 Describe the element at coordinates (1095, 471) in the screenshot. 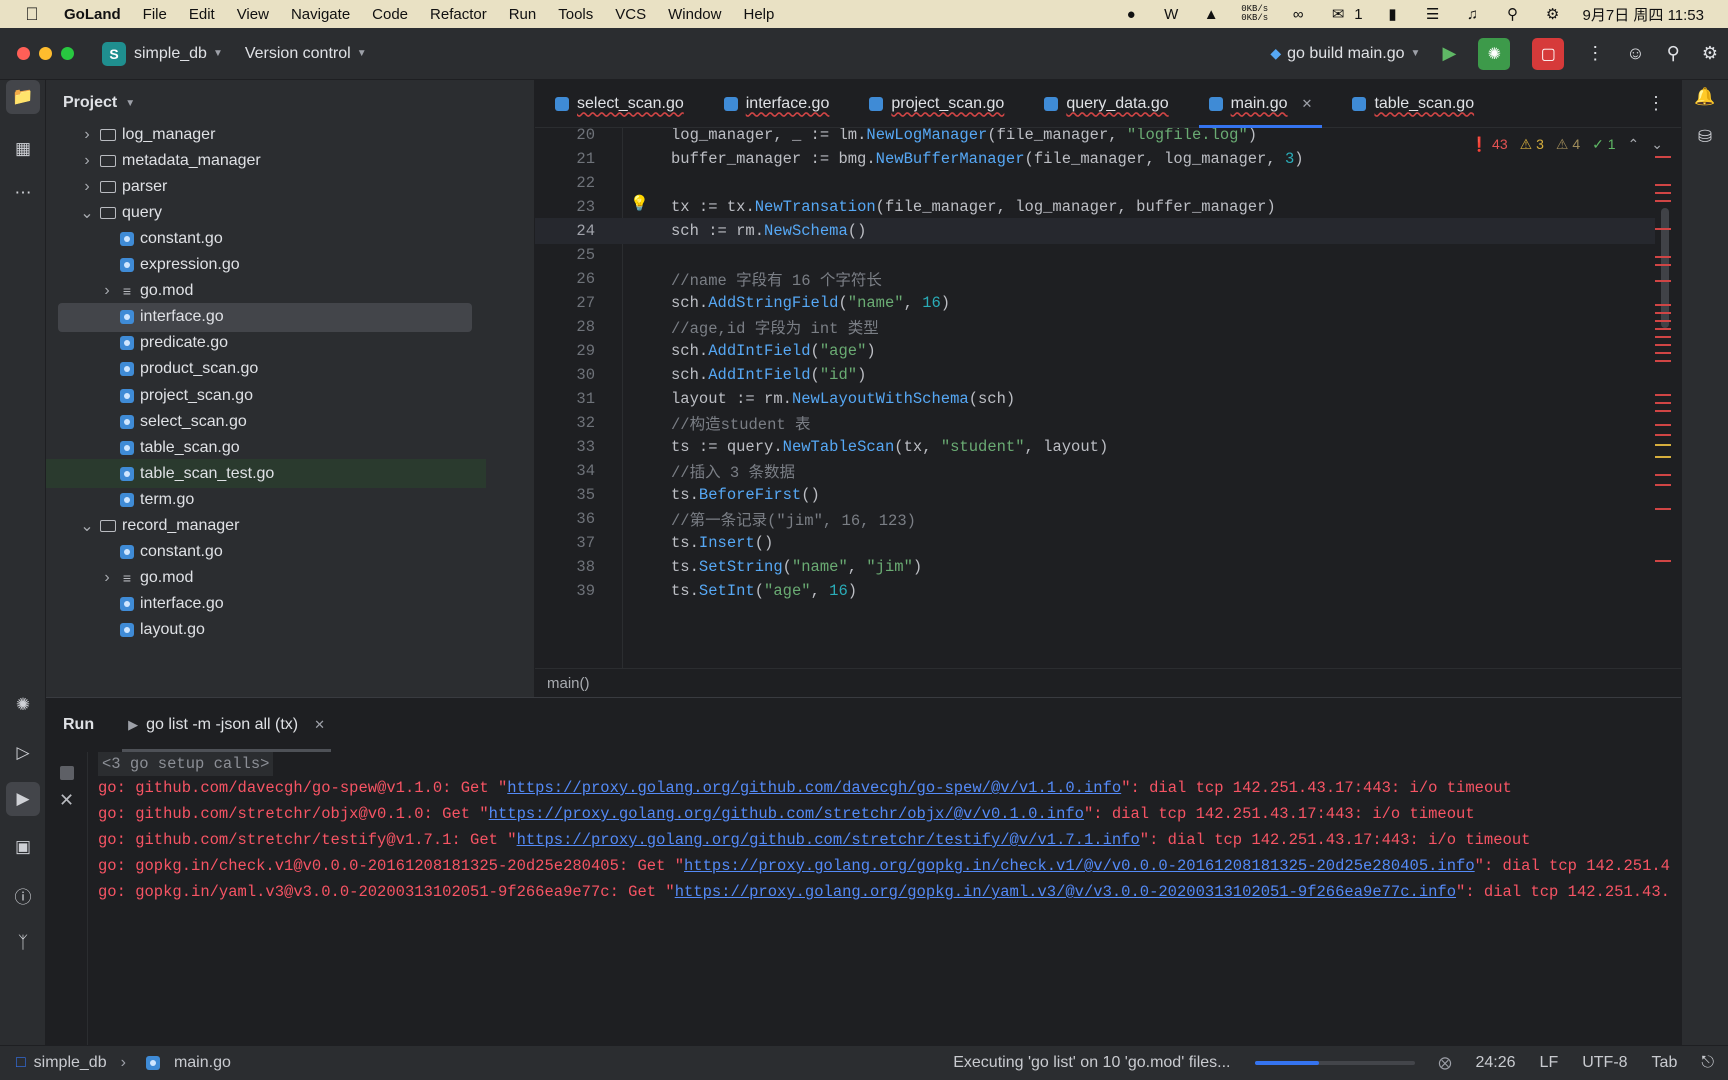

I see `code-line: 34 //插入 3 条数据` at that location.